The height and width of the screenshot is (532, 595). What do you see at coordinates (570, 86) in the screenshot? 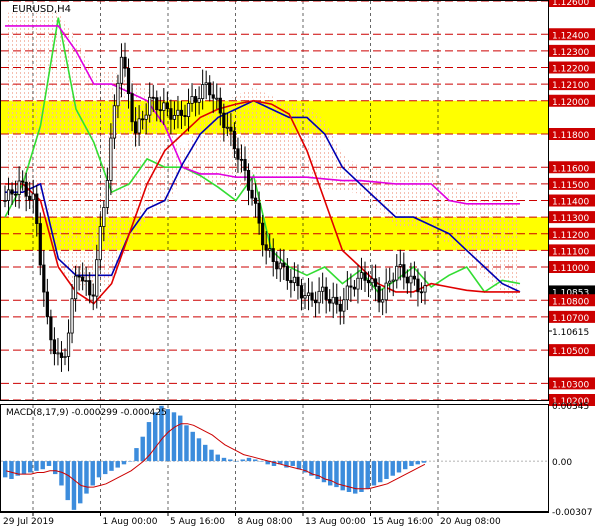
I see `y-tick-label-4: 1.12100` at bounding box center [570, 86].